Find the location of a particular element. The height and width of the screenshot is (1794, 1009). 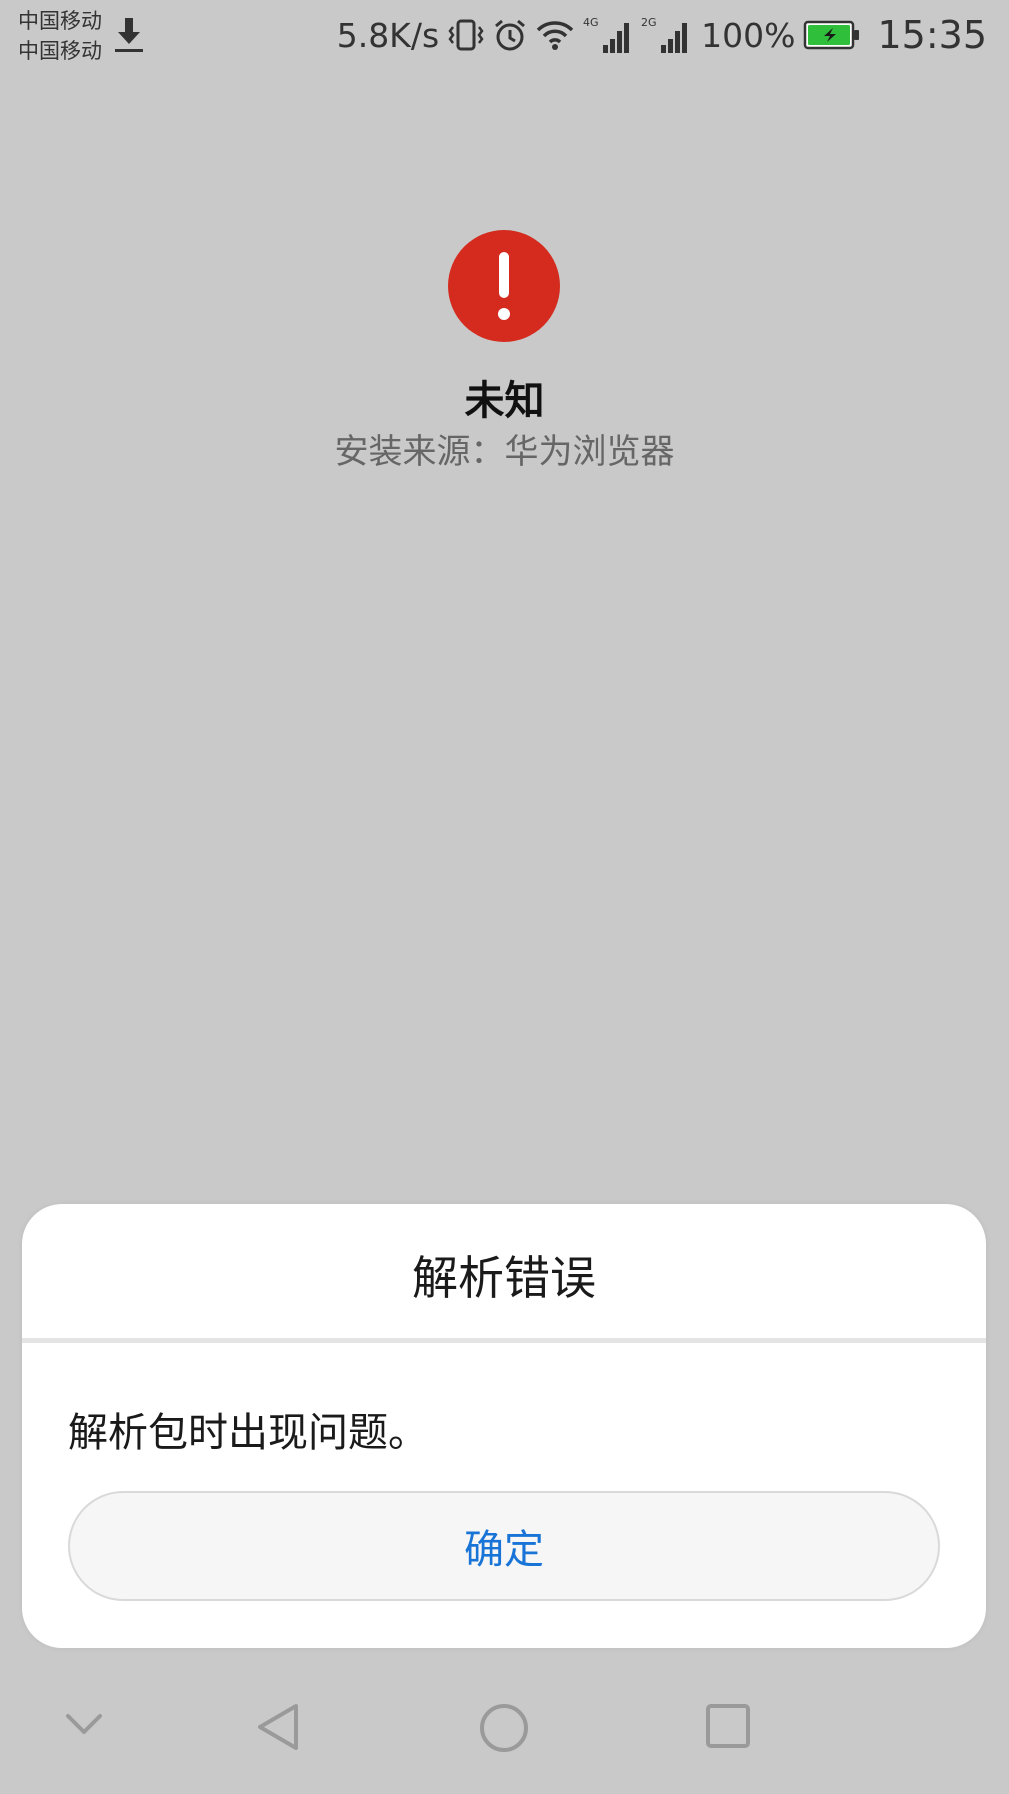

battery-percent: 100% is located at coordinates (748, 35).